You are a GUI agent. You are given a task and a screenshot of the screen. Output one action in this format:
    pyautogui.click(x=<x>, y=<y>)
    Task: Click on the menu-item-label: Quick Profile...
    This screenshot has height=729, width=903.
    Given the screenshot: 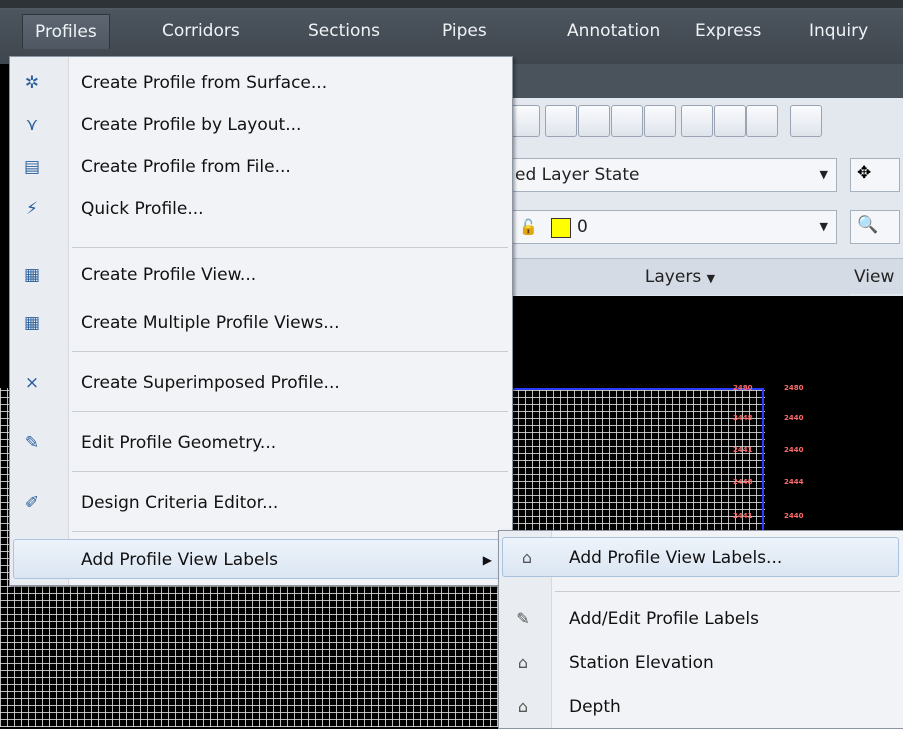 What is the action you would take?
    pyautogui.click(x=142, y=209)
    